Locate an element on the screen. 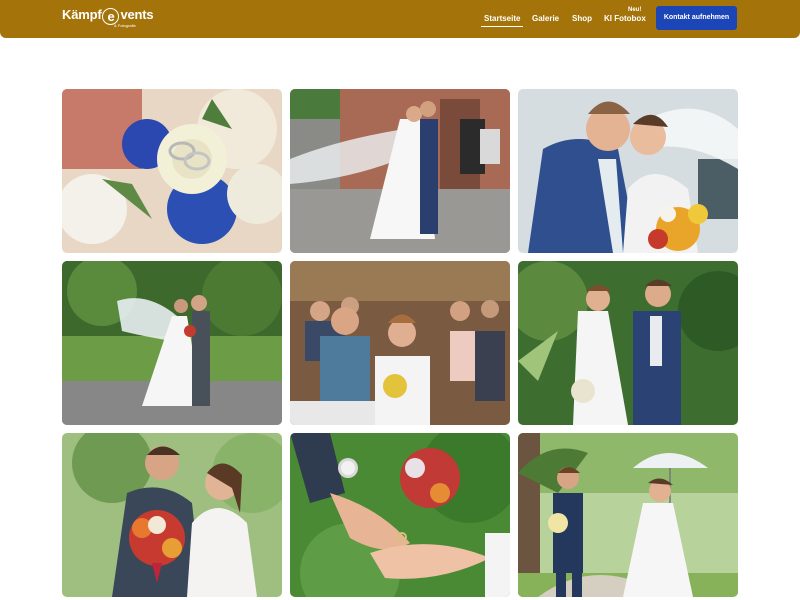  nav-item-galerie: Galerie is located at coordinates (545, 18).